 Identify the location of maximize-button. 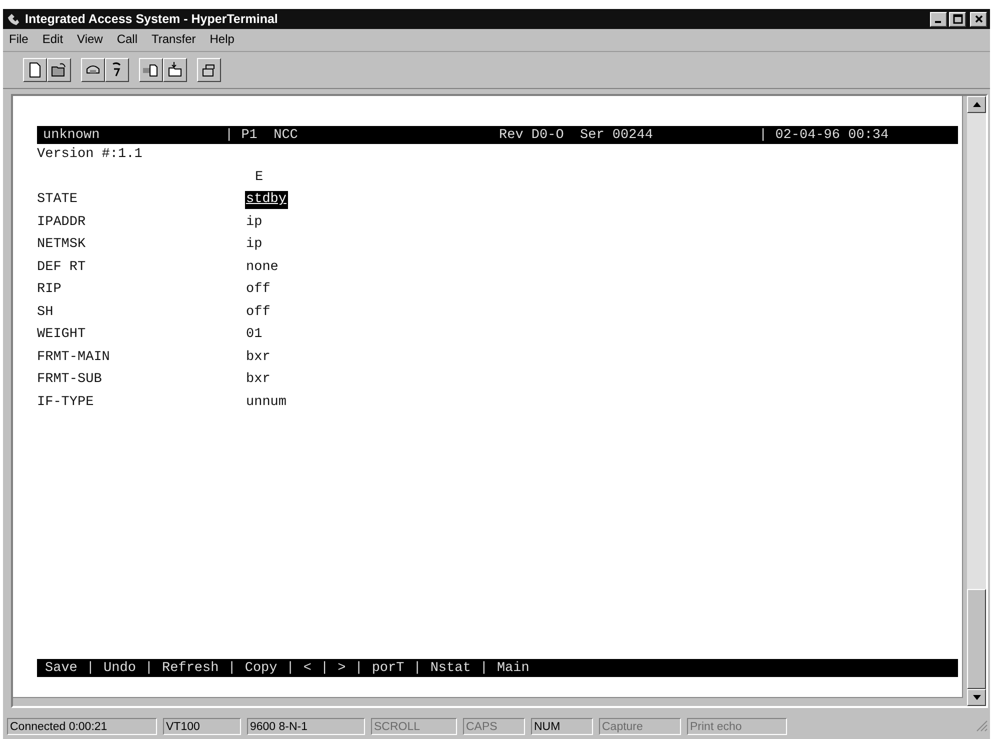
(957, 19).